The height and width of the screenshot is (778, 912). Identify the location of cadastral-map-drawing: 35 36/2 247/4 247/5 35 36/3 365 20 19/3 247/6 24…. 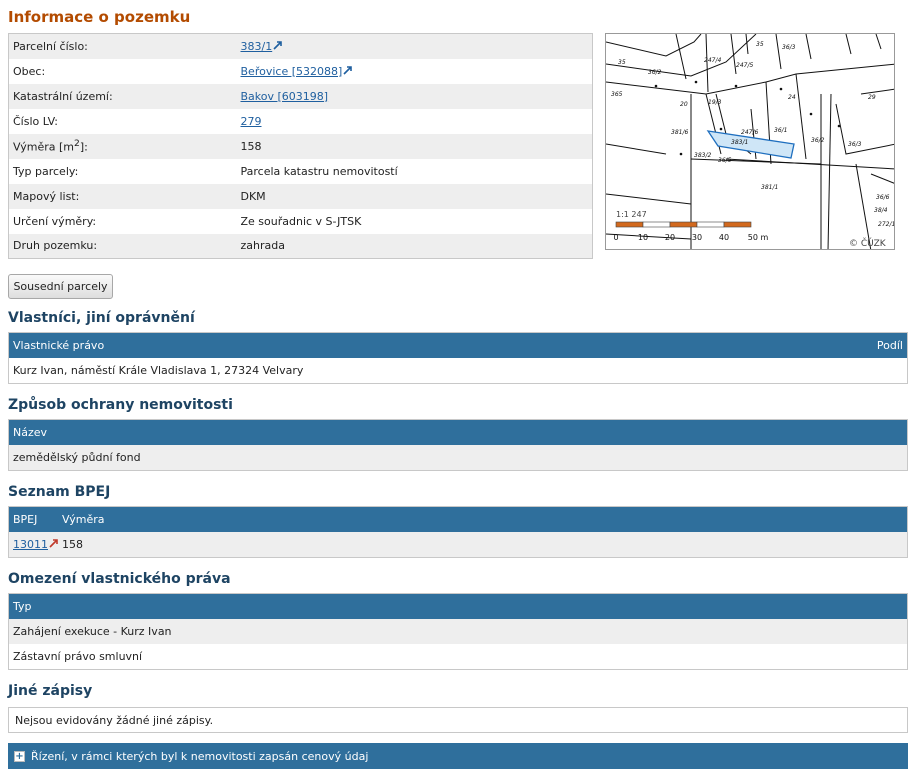
(750, 141).